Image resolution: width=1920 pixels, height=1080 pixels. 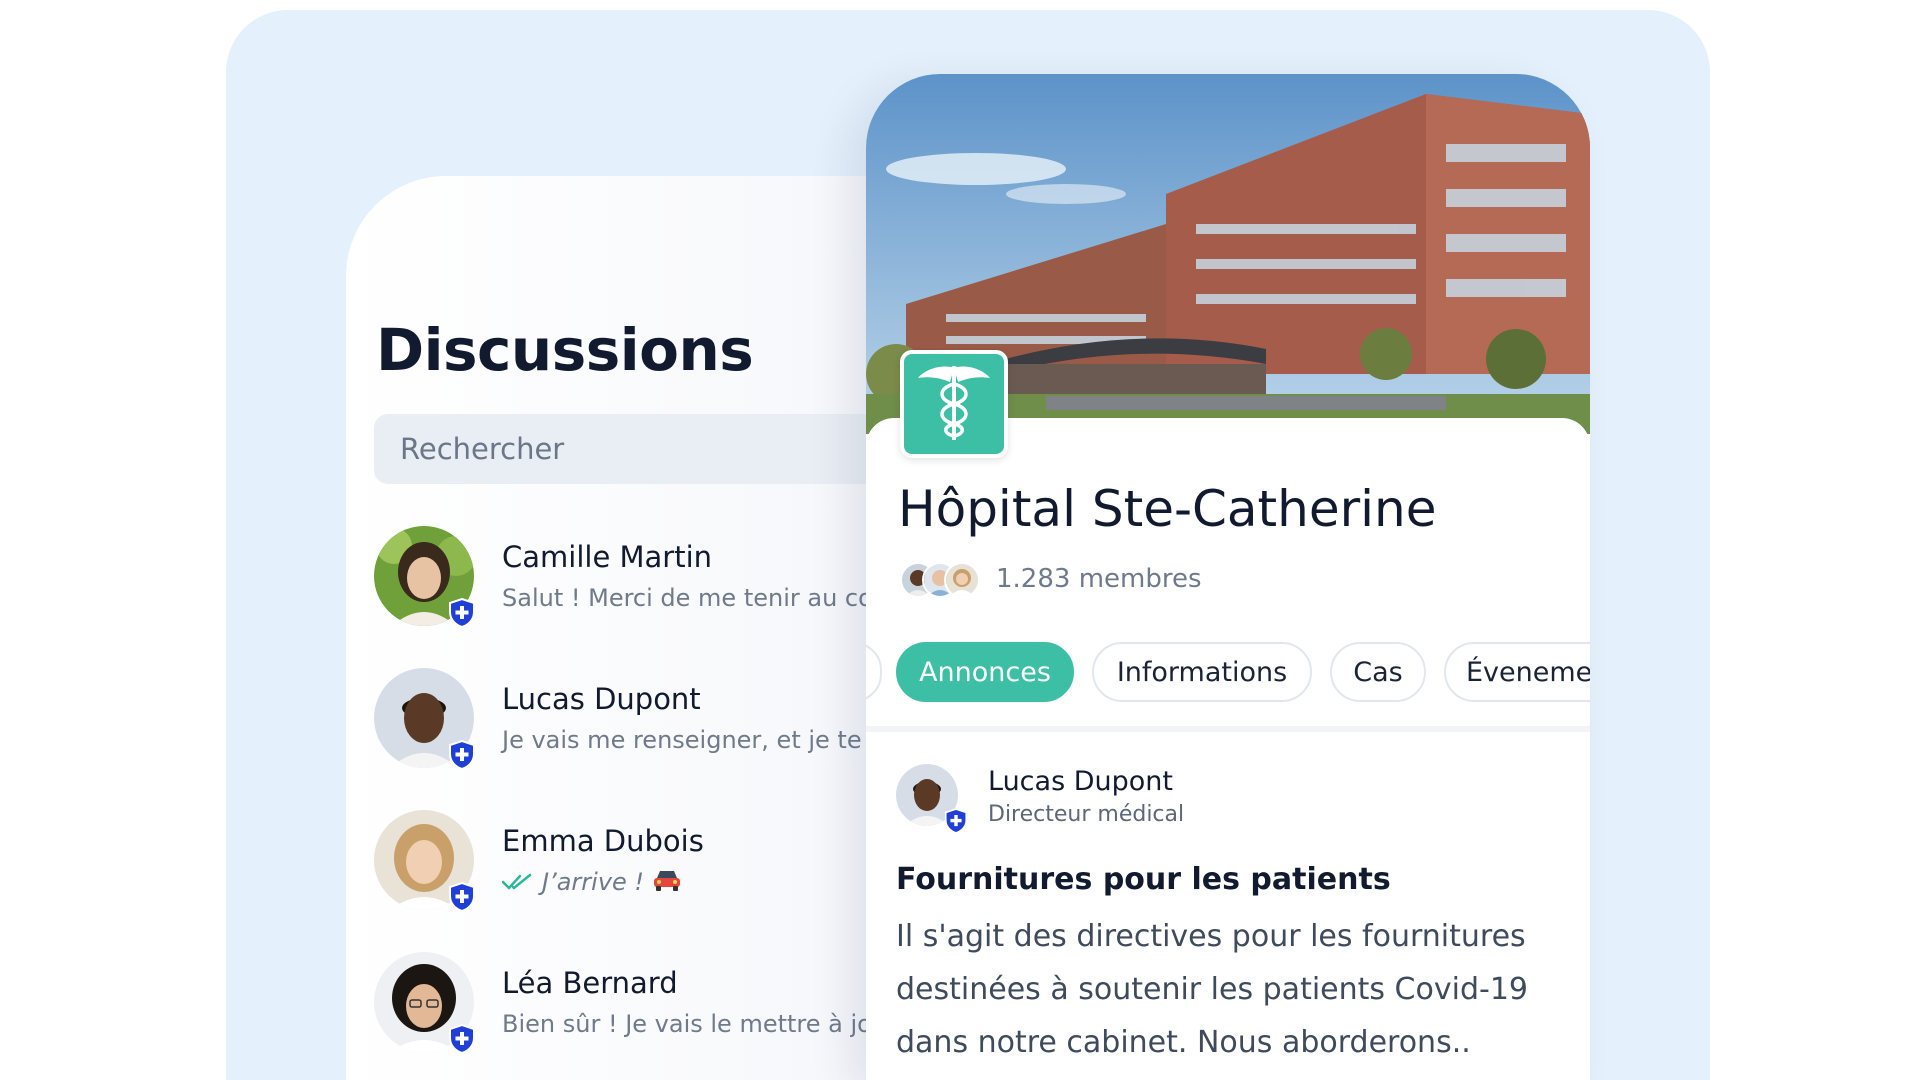 What do you see at coordinates (667, 883) in the screenshot?
I see `car-icon` at bounding box center [667, 883].